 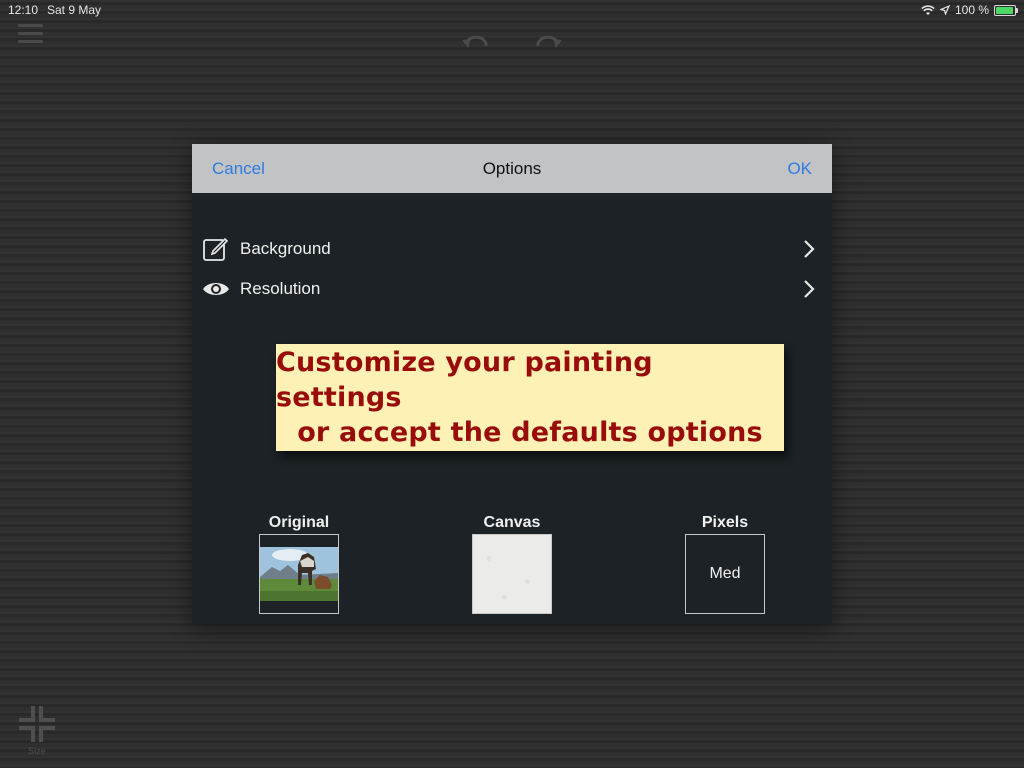 I want to click on undo-icon, so click(x=475, y=43).